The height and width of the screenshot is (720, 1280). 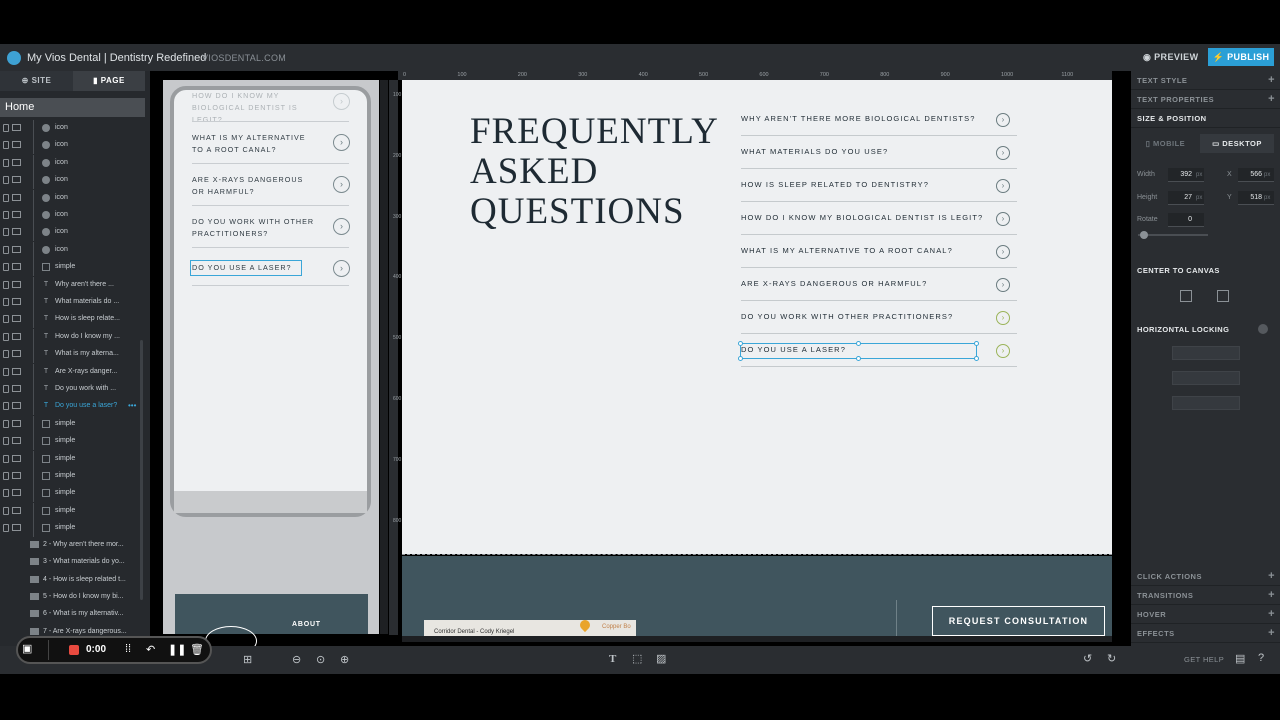 I want to click on publish-button: ⚡ PUBLISH, so click(x=1241, y=57).